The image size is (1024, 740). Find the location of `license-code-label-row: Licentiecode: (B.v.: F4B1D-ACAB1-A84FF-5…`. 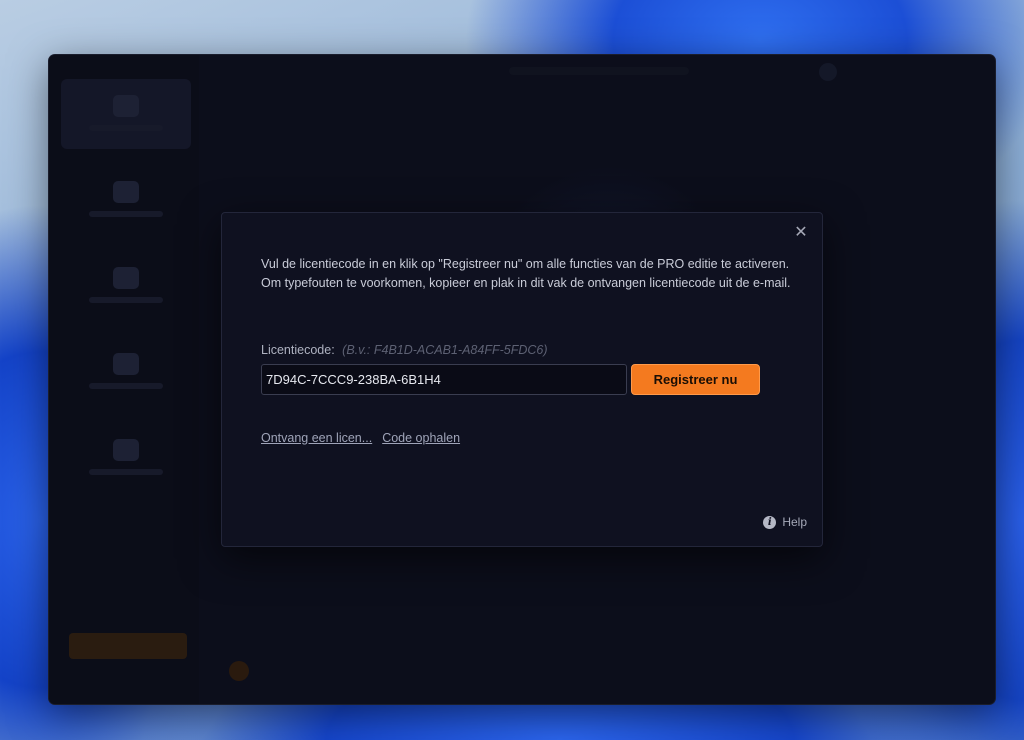

license-code-label-row: Licentiecode: (B.v.: F4B1D-ACAB1-A84FF-5… is located at coordinates (404, 350).